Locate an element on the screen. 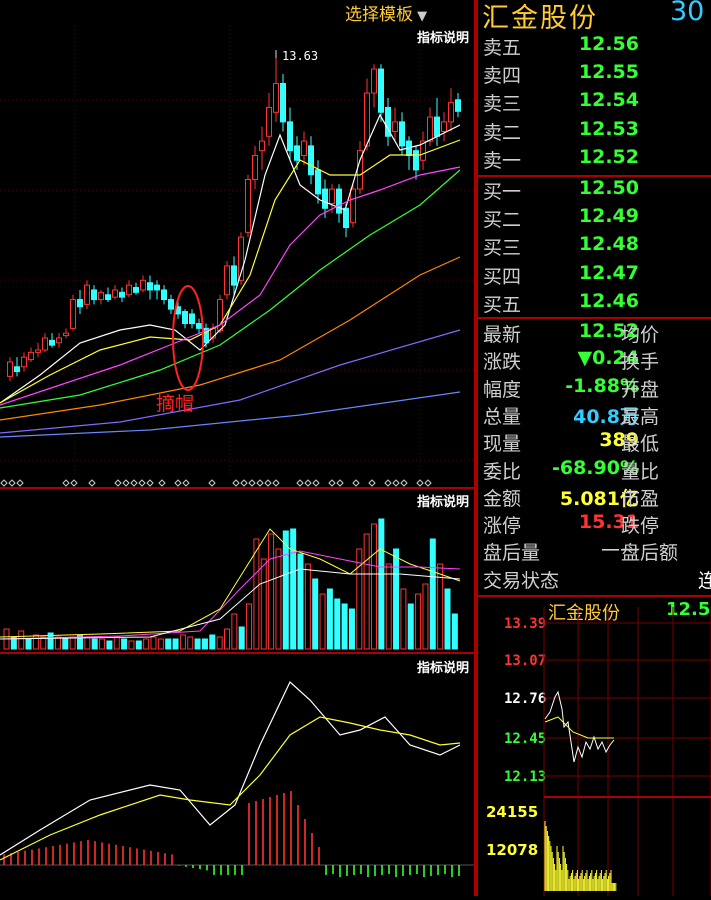 The width and height of the screenshot is (711, 900). divider is located at coordinates (237, 653).